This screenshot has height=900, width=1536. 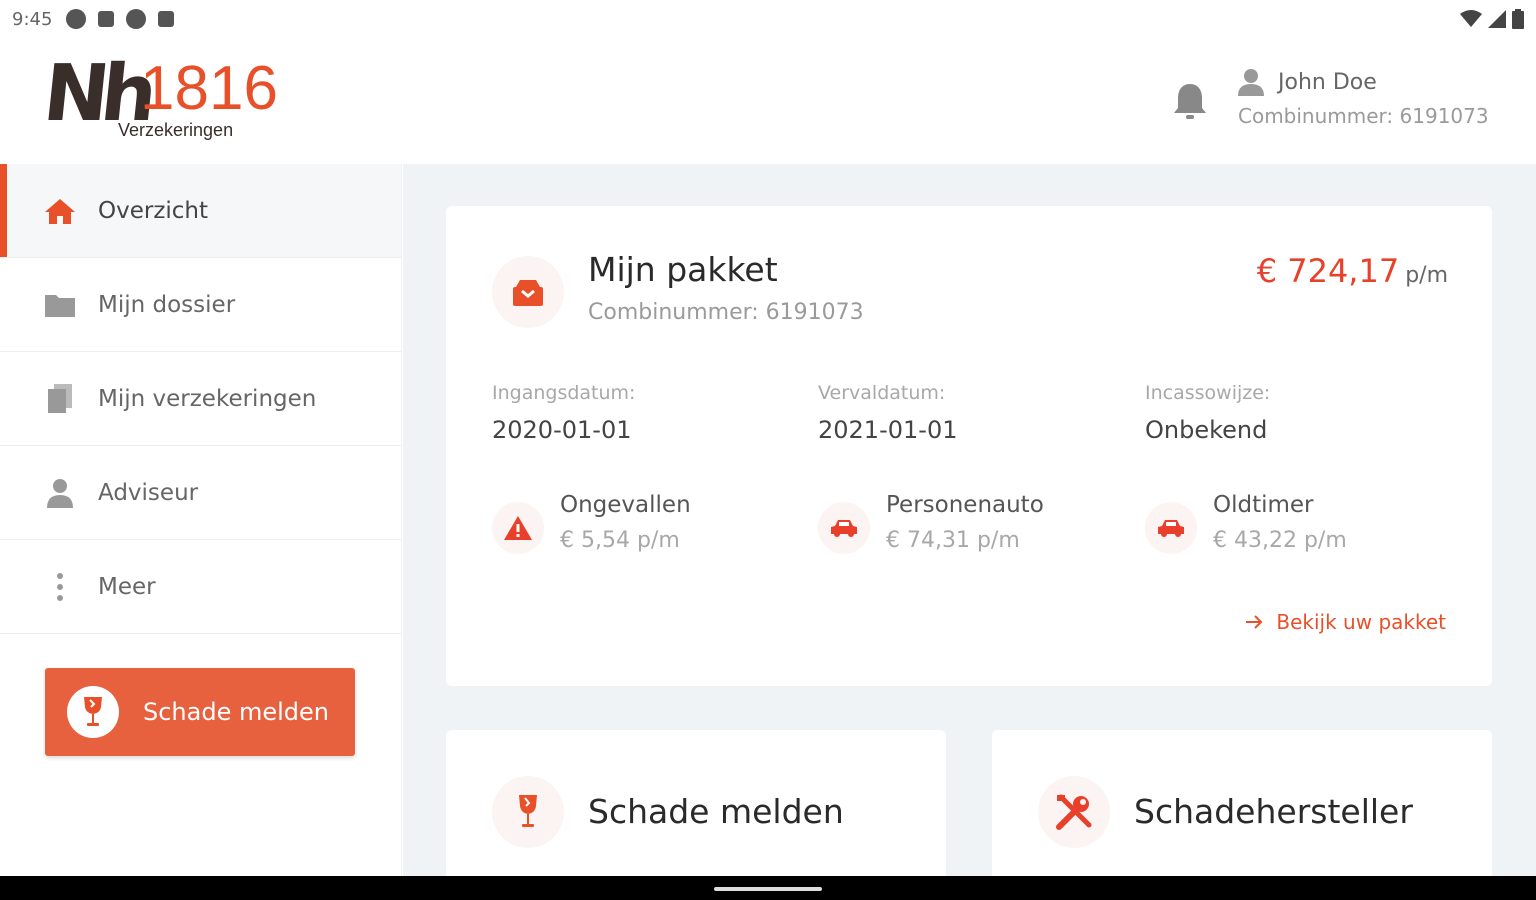 What do you see at coordinates (887, 413) in the screenshot?
I see `field-vervaldatum: Vervaldatum: 2021-01-01` at bounding box center [887, 413].